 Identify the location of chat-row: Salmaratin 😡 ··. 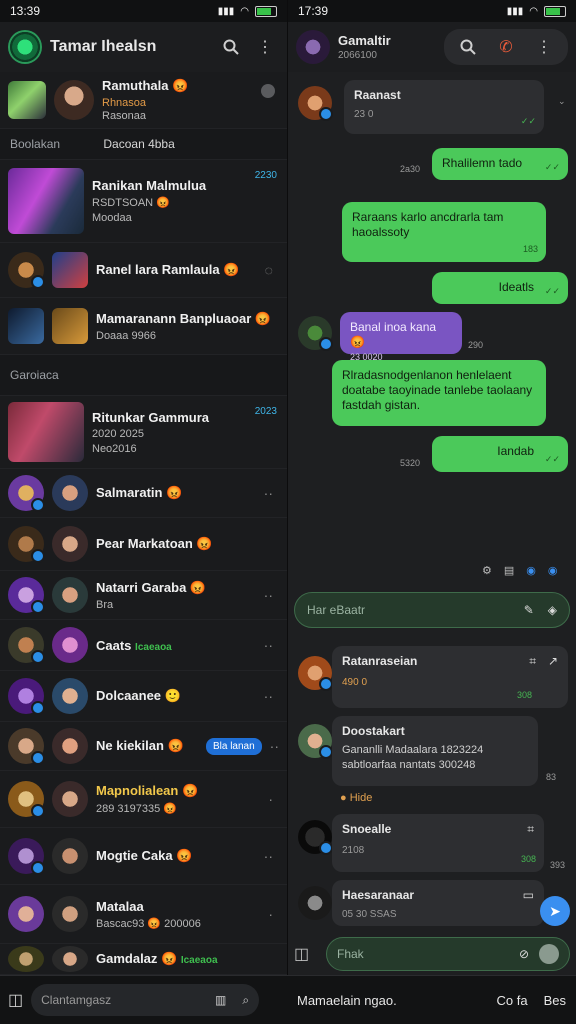
(143, 493).